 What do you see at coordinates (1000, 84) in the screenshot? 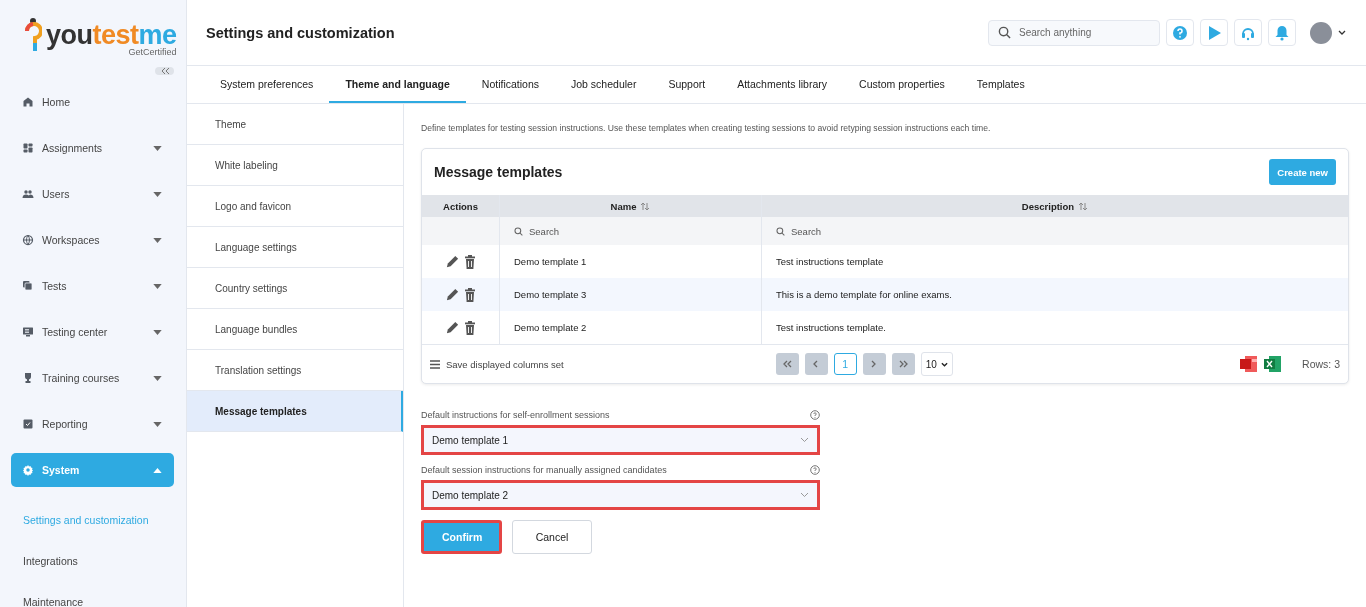
I see `tab: Templates` at bounding box center [1000, 84].